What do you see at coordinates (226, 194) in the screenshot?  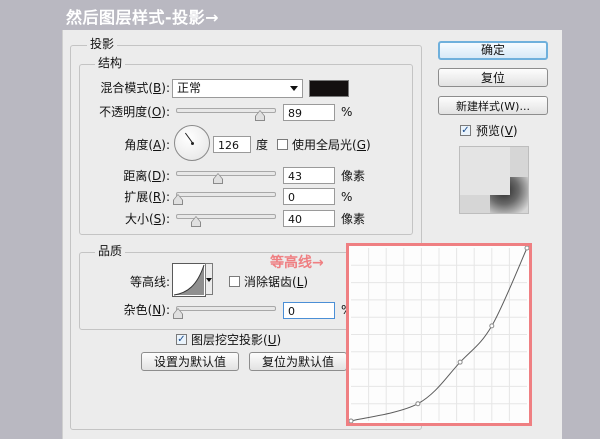 I see `spread-slider-track` at bounding box center [226, 194].